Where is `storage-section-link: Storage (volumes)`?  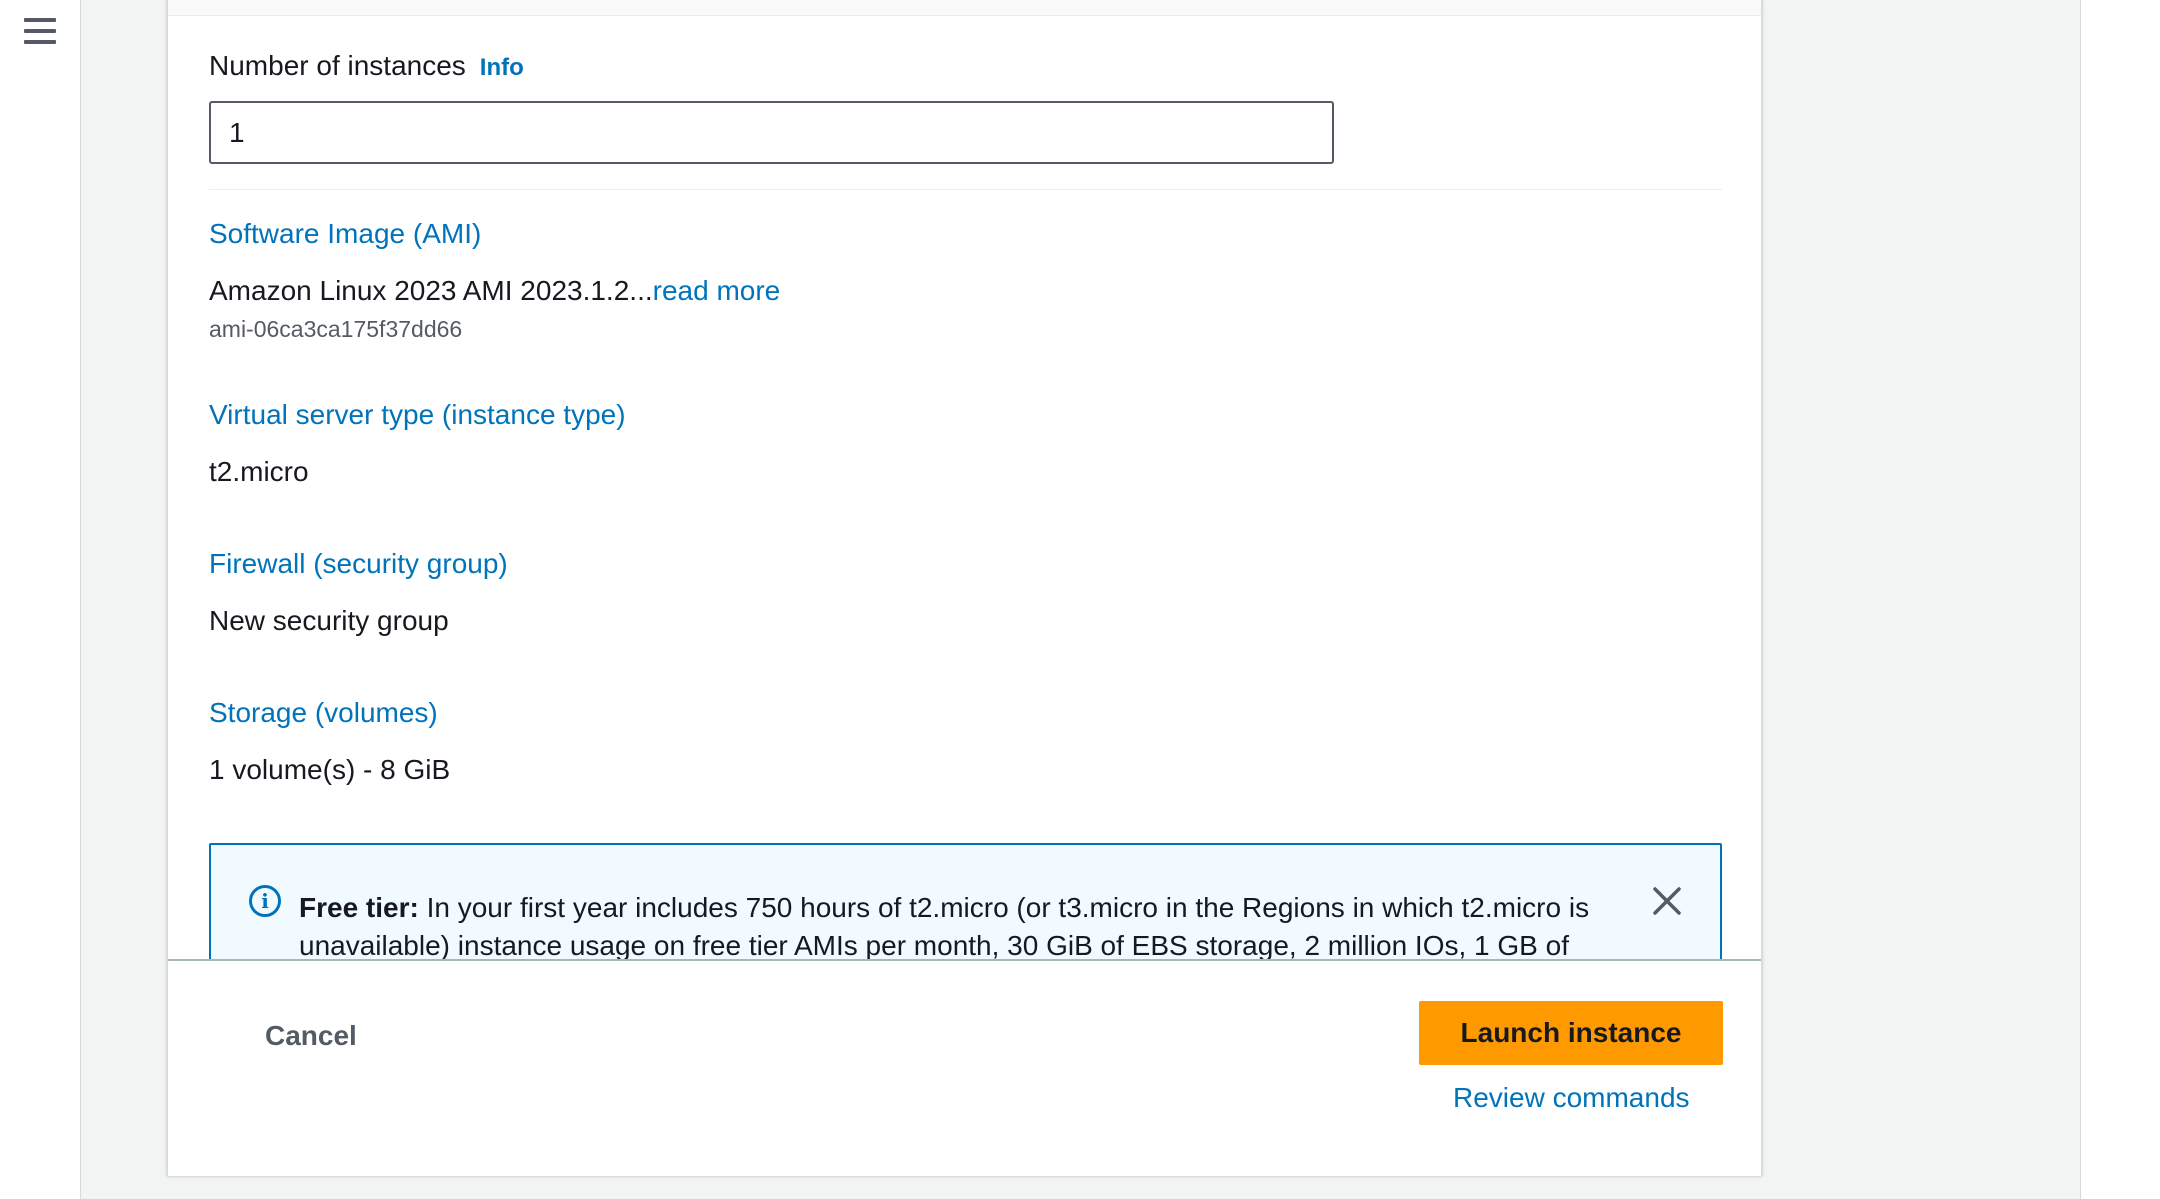
storage-section-link: Storage (volumes) is located at coordinates (323, 713).